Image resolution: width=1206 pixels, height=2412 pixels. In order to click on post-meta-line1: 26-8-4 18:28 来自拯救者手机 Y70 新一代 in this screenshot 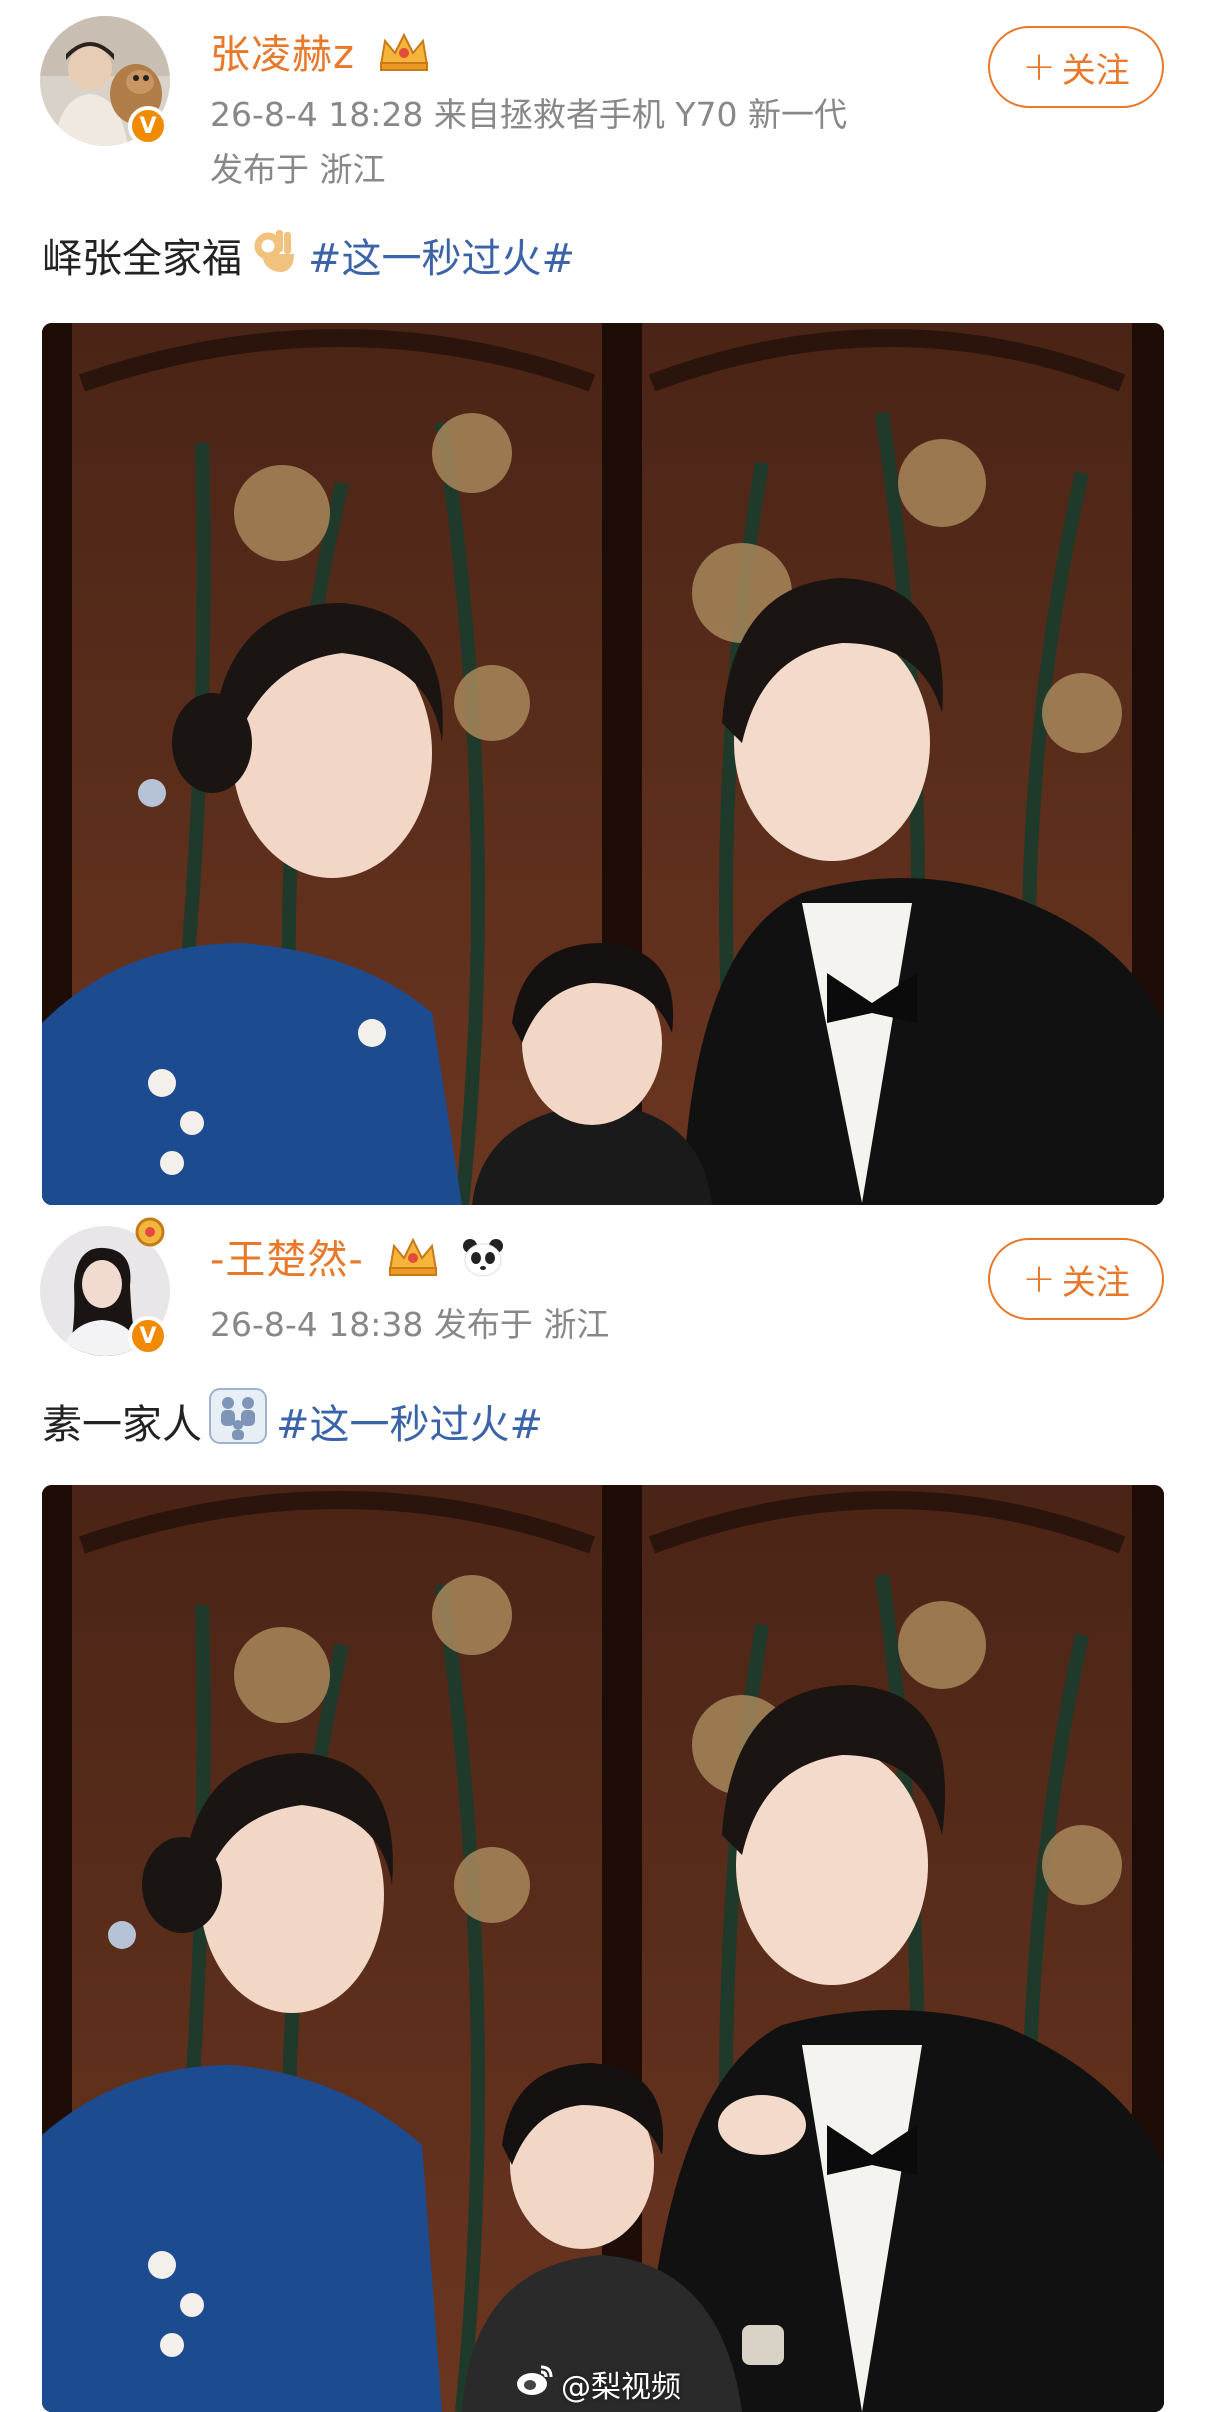, I will do `click(529, 114)`.